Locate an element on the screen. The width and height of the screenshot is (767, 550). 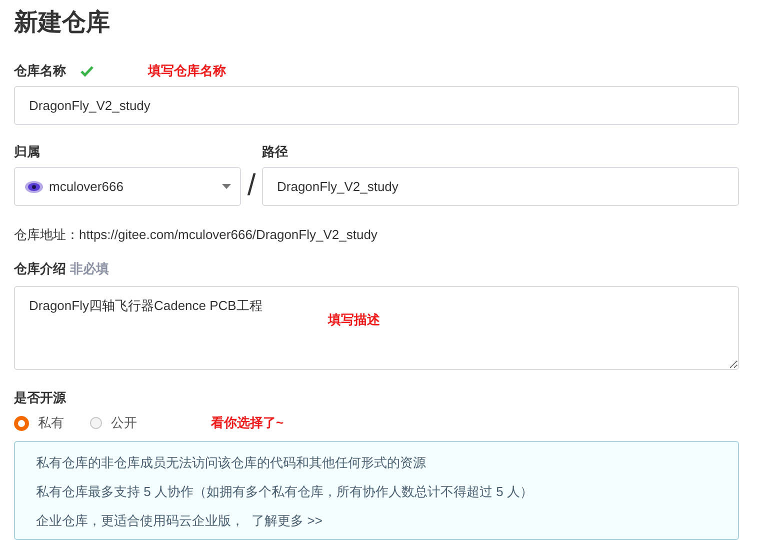
field-label: 路径 is located at coordinates (275, 152).